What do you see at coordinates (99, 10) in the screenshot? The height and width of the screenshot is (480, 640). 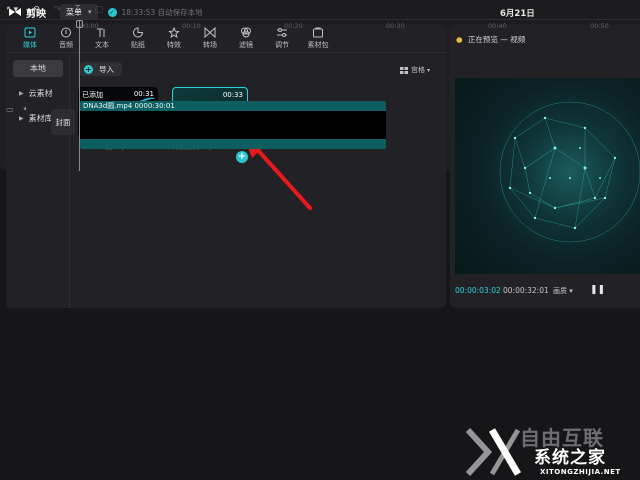 I see `delete-icon: ▢` at bounding box center [99, 10].